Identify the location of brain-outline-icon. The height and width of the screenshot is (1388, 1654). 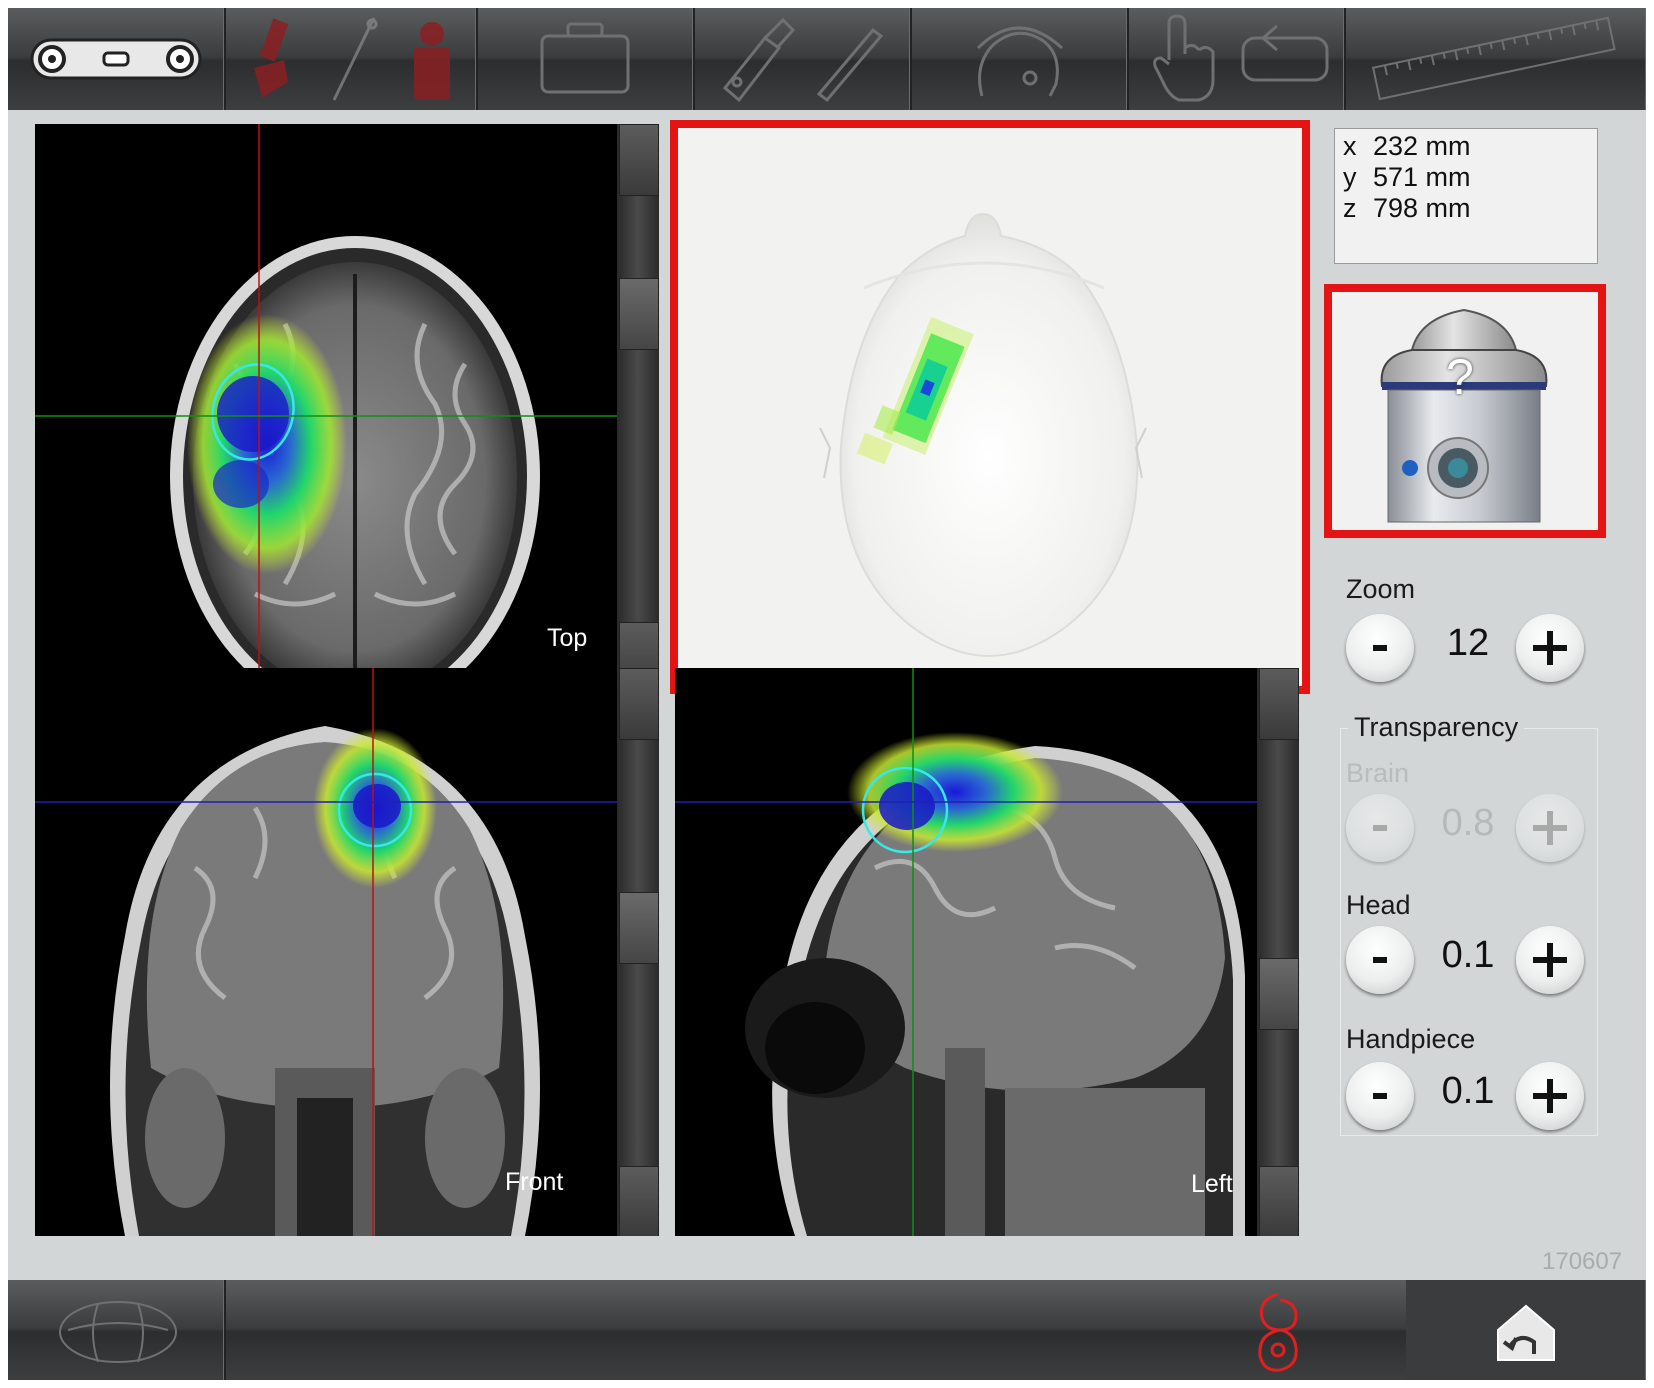
(118, 1332).